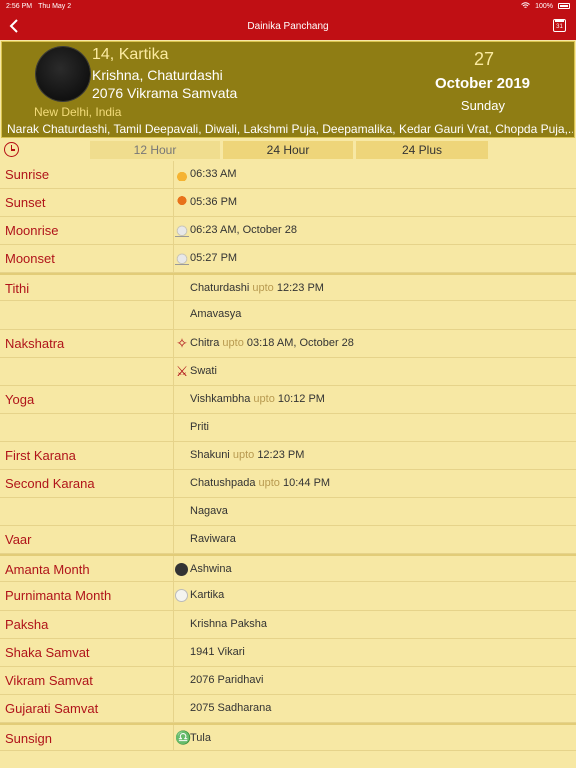 The width and height of the screenshot is (576, 768). Describe the element at coordinates (49, 680) in the screenshot. I see `row-label: Vikram Samvat` at that location.